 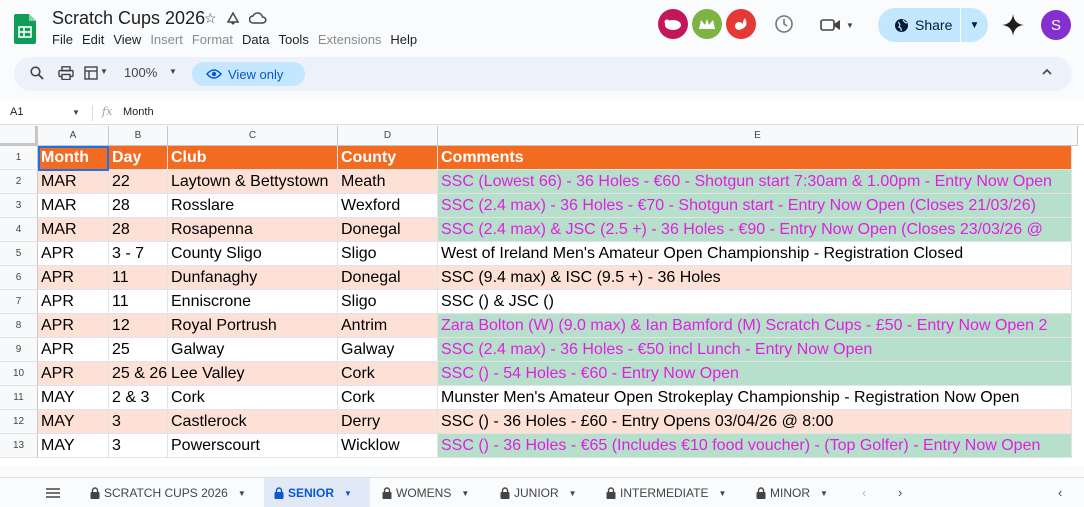 I want to click on column-header-a: A, so click(x=73, y=136).